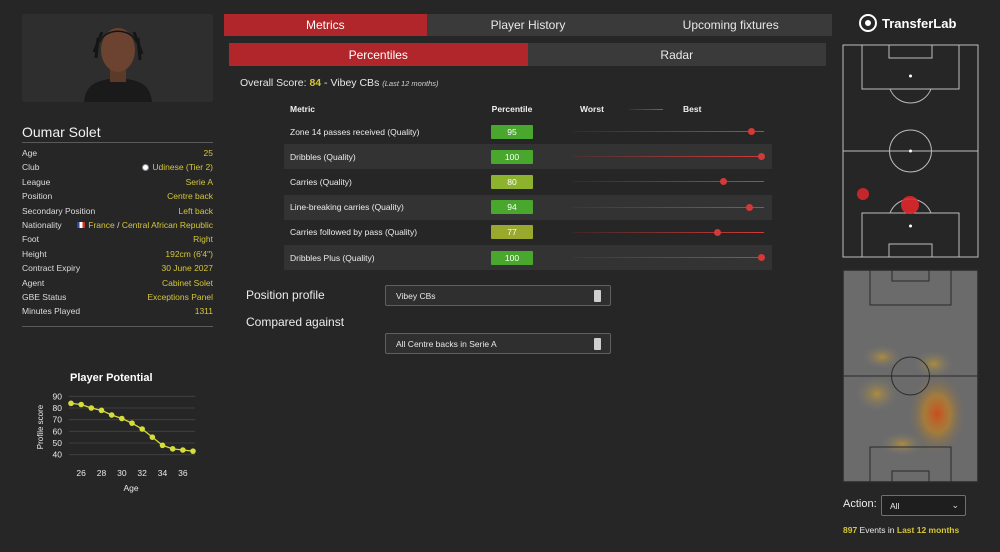  Describe the element at coordinates (117, 167) in the screenshot. I see `info-row-club: Club Udinese (Tier 2)` at that location.